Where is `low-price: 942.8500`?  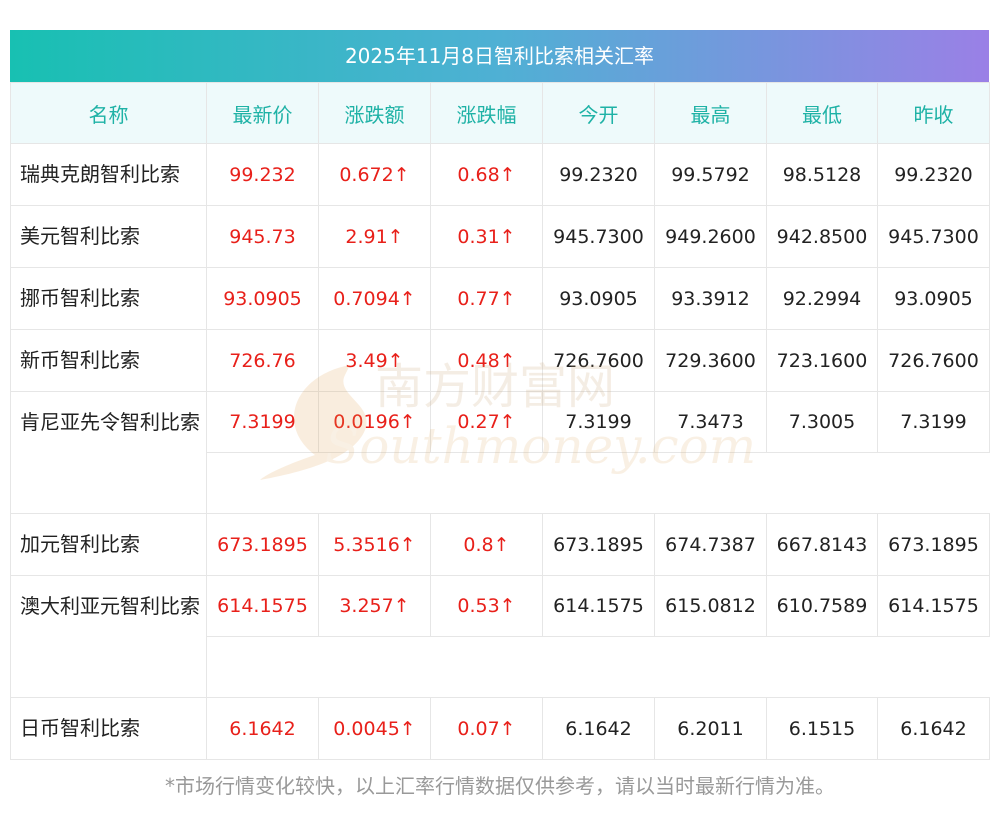
low-price: 942.8500 is located at coordinates (822, 236).